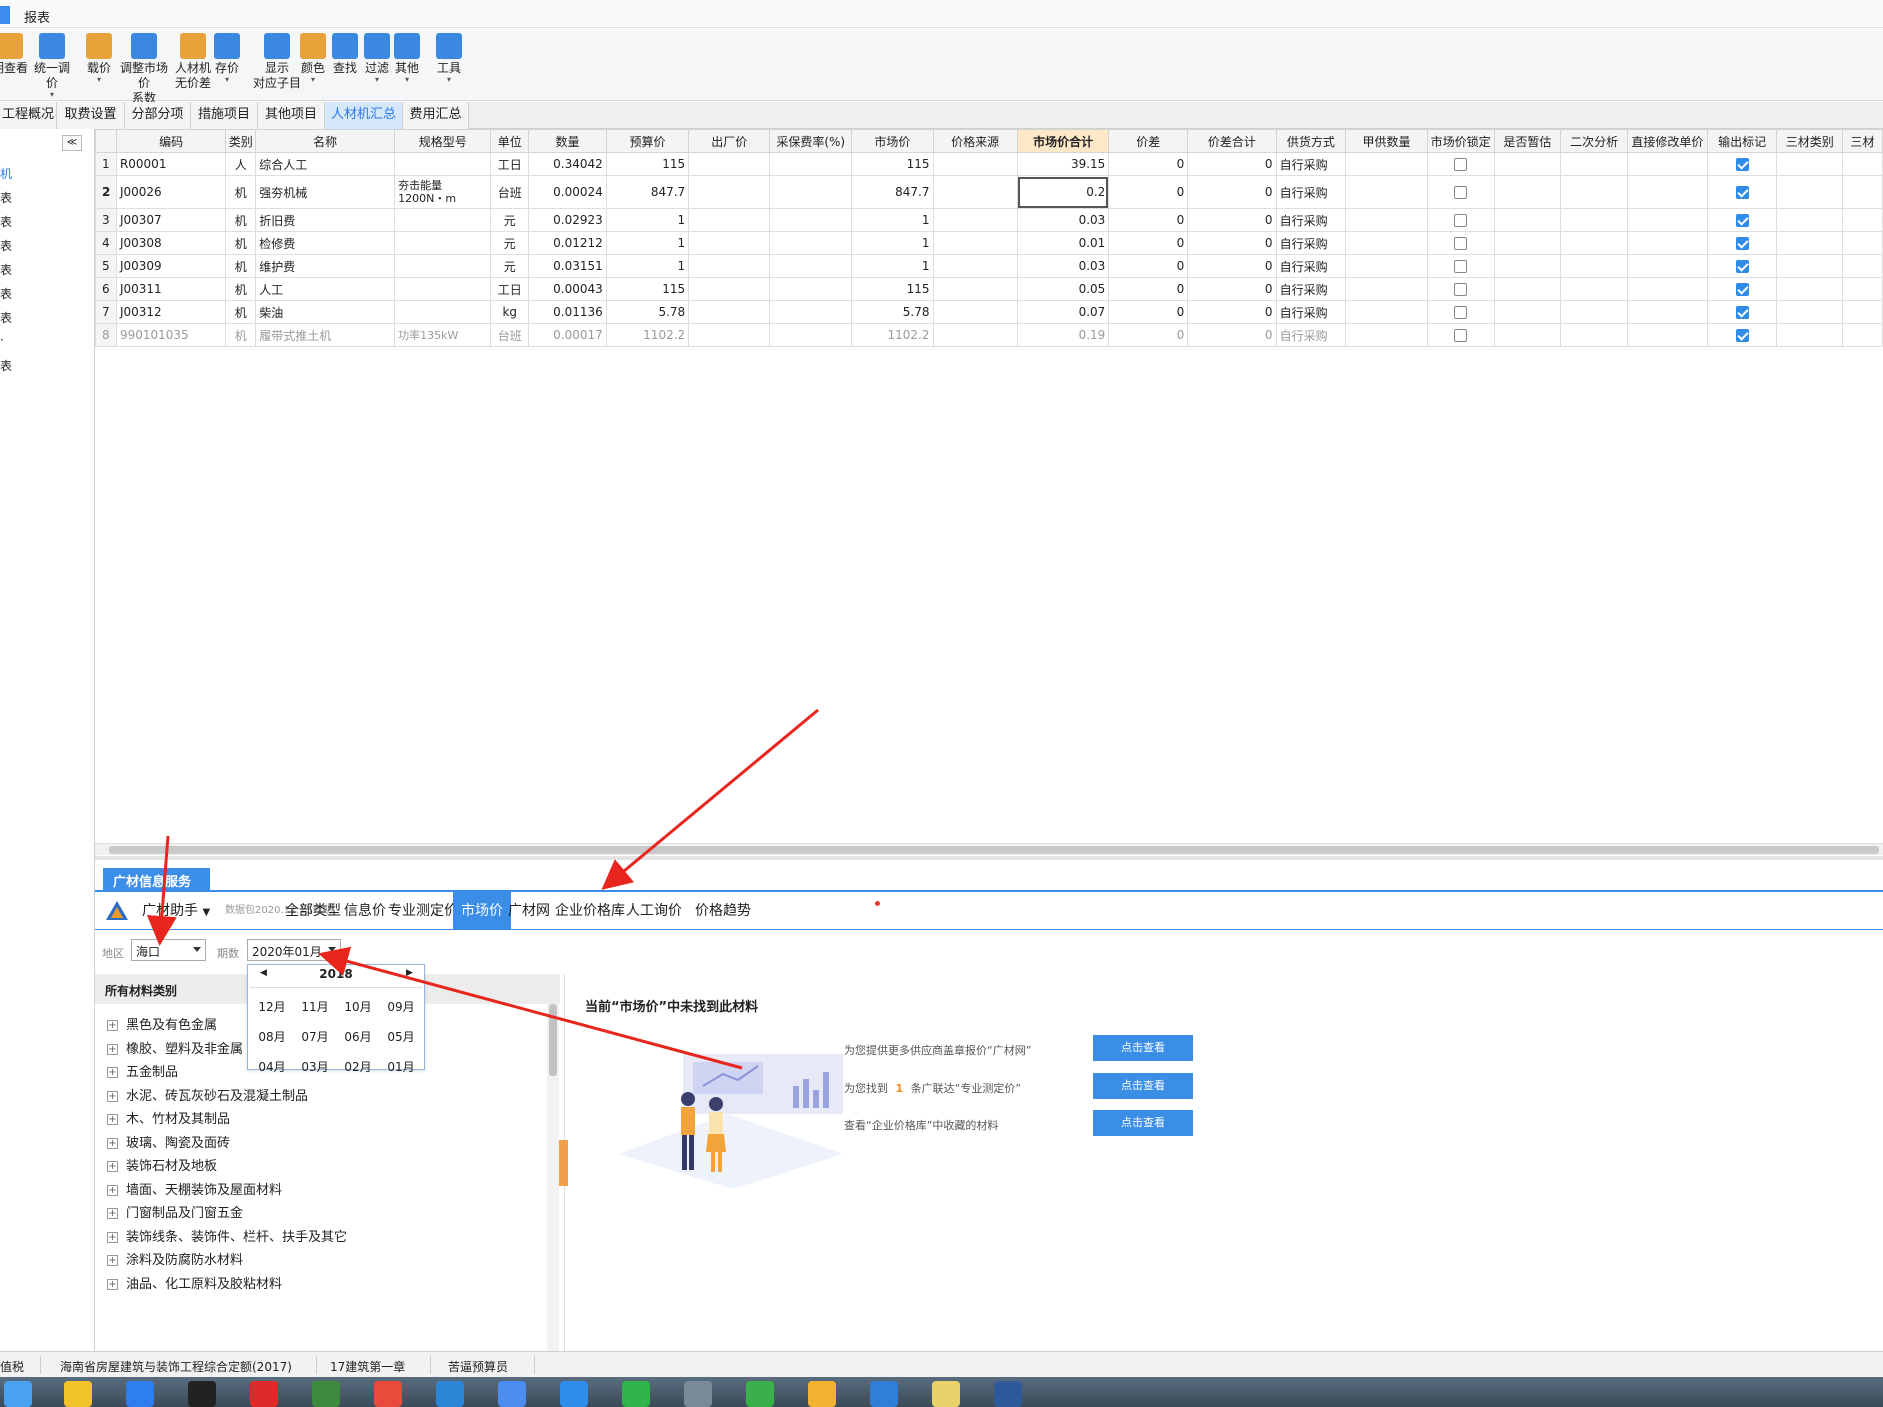 The image size is (1883, 1407). Describe the element at coordinates (567, 289) in the screenshot. I see `table-cell: 0.00043` at that location.